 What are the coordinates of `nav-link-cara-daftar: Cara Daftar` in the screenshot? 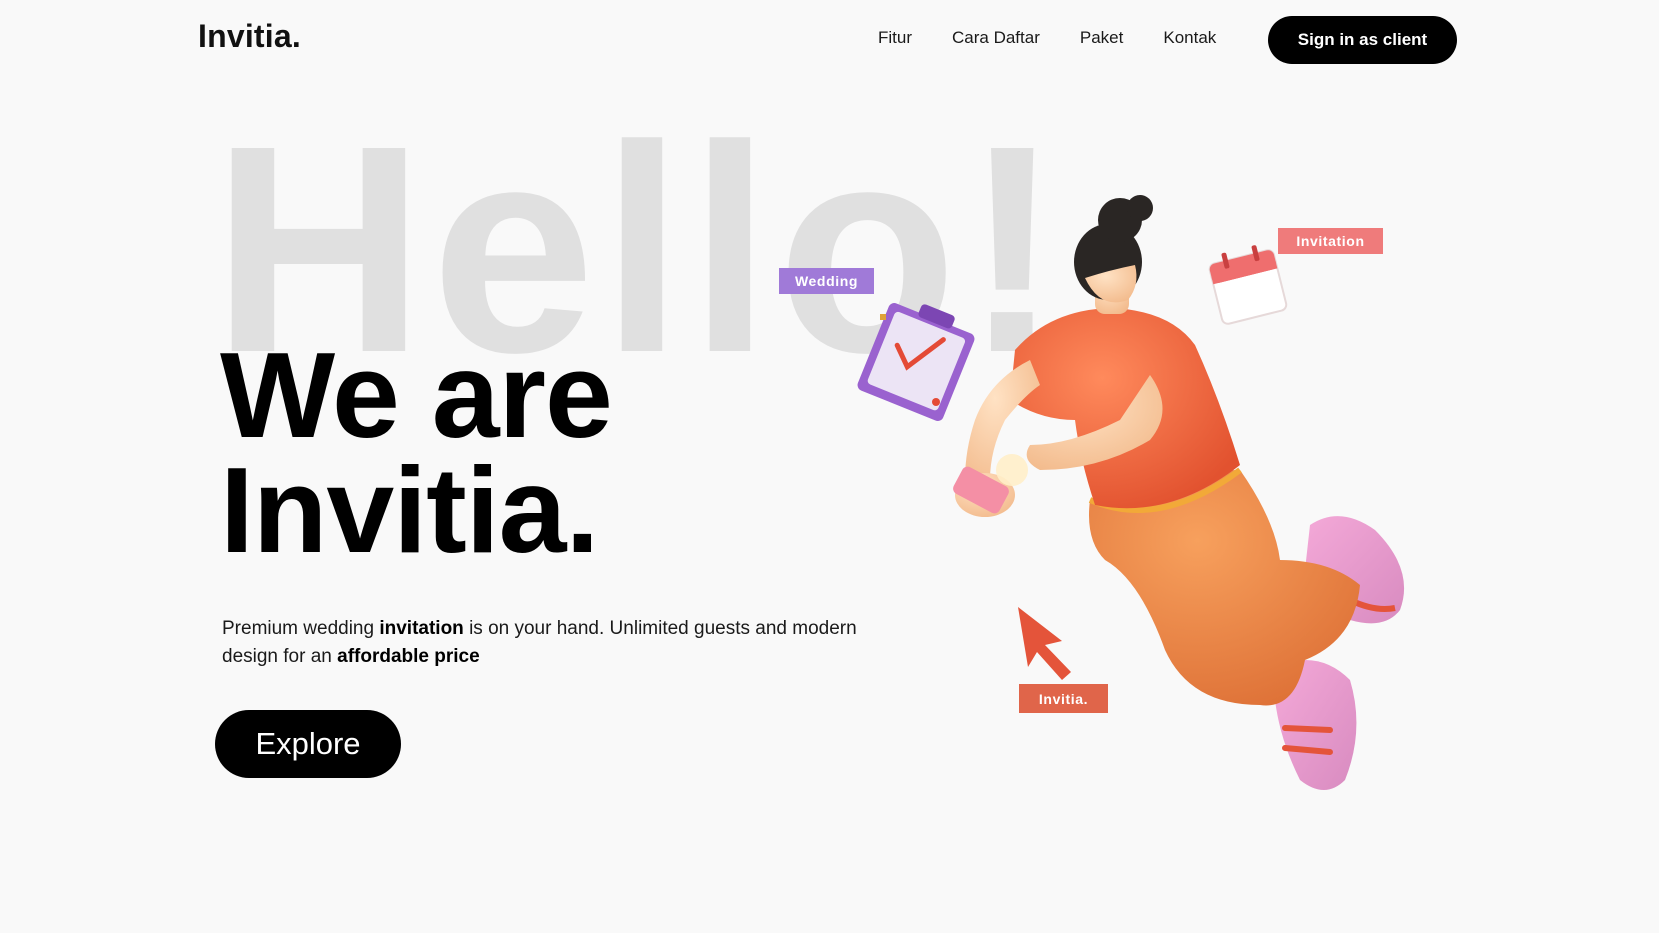 It's located at (996, 38).